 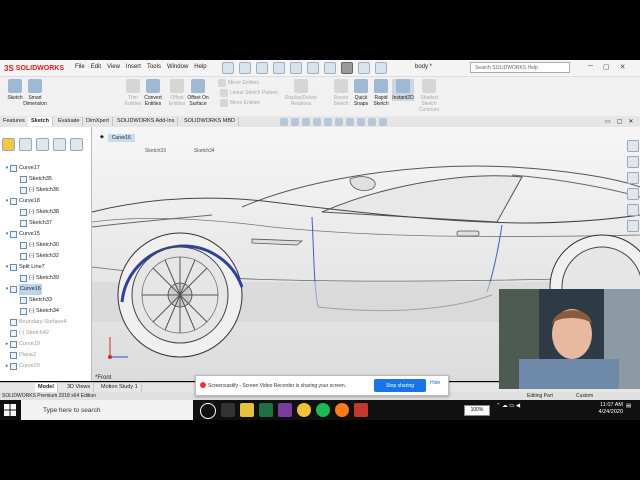 I want to click on tree-item-curve18: ▾ Curve18, so click(x=45, y=201).